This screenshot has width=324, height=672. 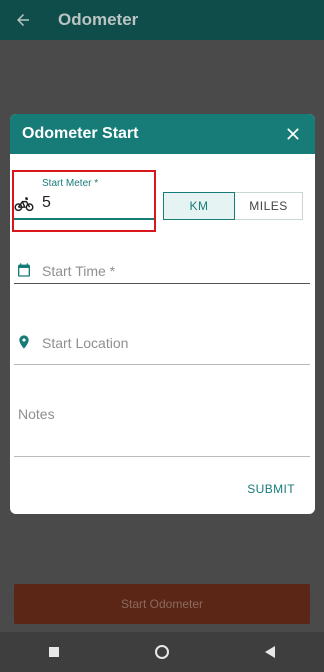 I want to click on miles-button: MILES, so click(x=269, y=206).